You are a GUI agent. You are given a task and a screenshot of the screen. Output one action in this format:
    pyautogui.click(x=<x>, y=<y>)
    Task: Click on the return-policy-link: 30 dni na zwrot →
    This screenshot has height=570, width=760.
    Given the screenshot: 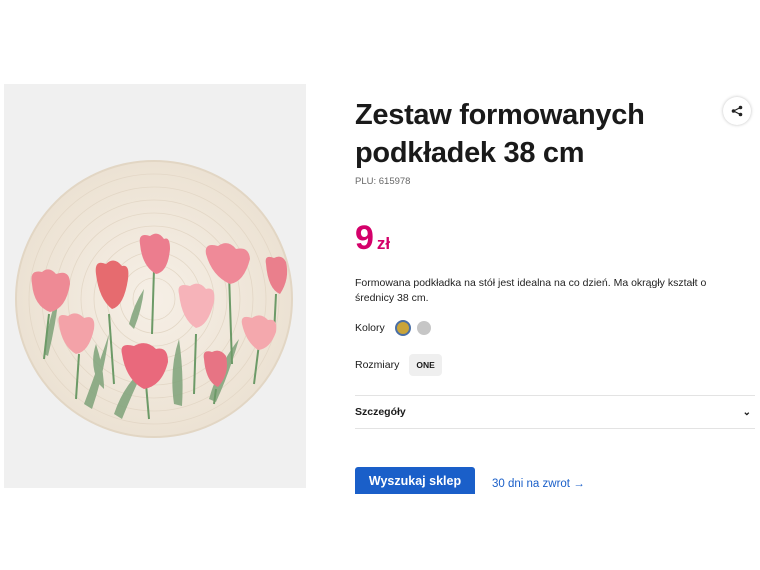 What is the action you would take?
    pyautogui.click(x=538, y=484)
    